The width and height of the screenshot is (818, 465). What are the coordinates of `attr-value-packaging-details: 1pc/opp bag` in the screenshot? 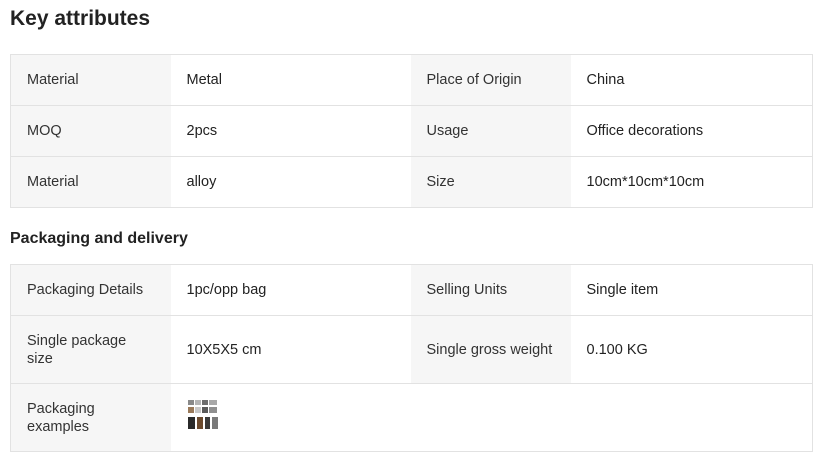 It's located at (290, 290).